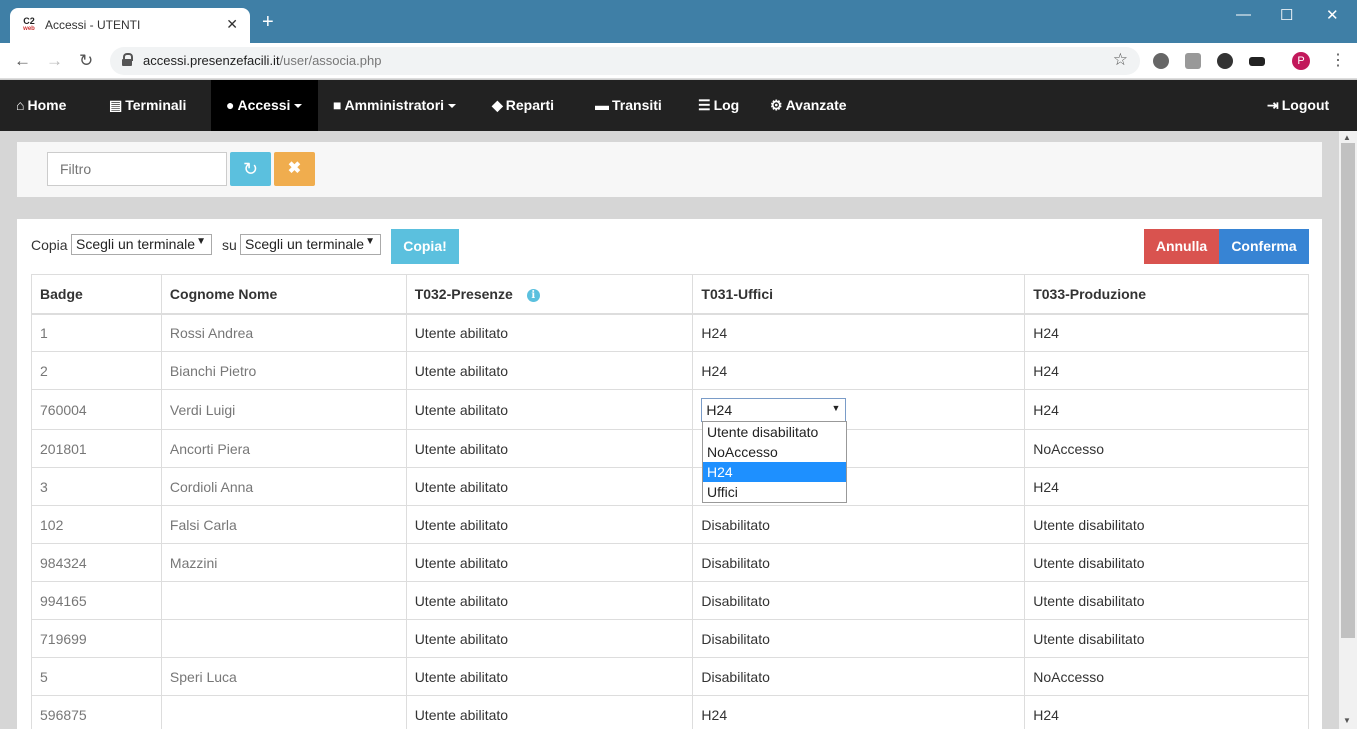  I want to click on tasks-icon: ☰, so click(704, 105).